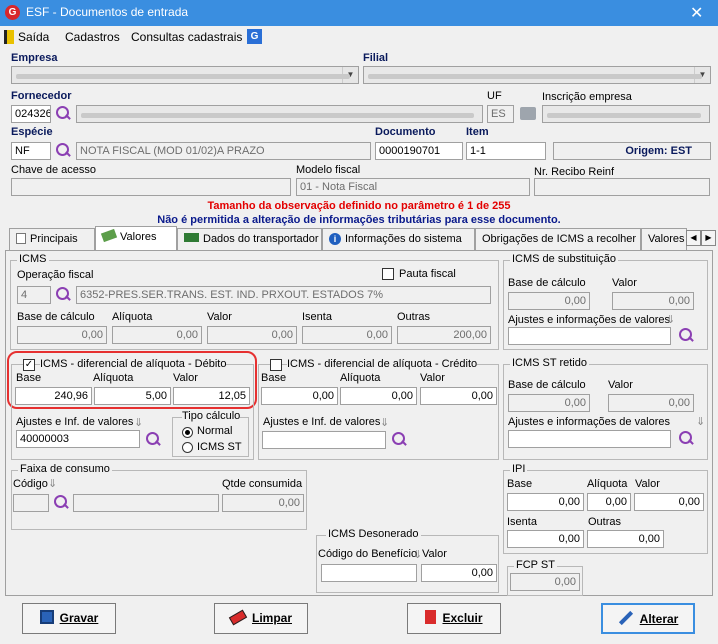 The image size is (718, 644). What do you see at coordinates (528, 113) in the screenshot?
I see `stack-icon` at bounding box center [528, 113].